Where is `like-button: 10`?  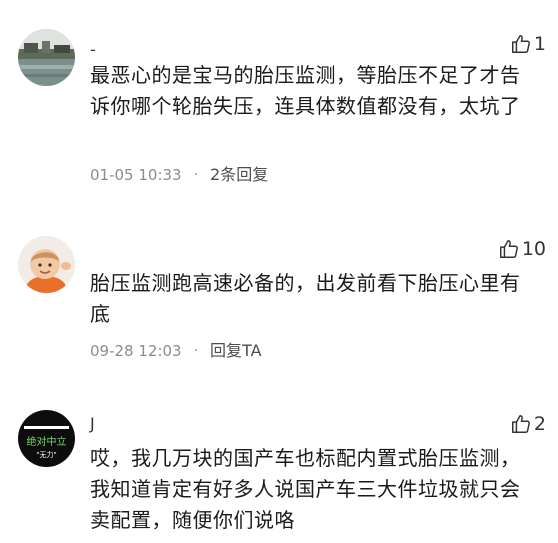 like-button: 10 is located at coordinates (522, 249).